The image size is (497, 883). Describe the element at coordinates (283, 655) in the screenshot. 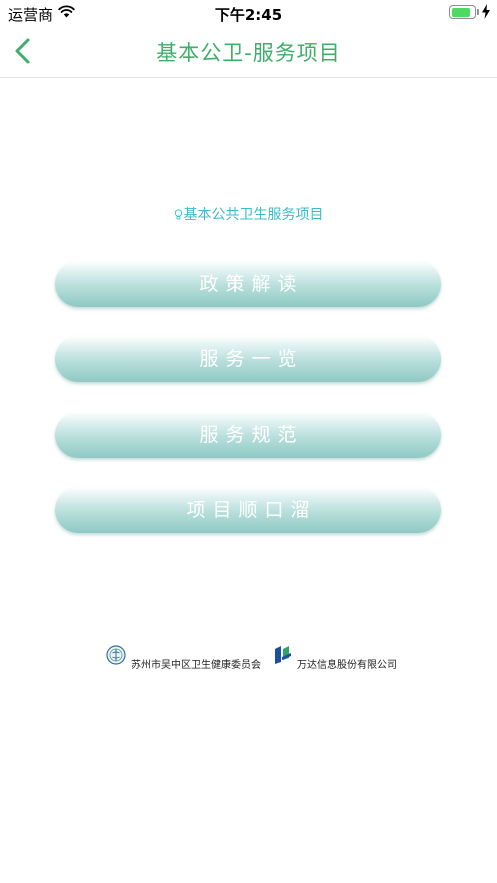

I see `company-logo-icon` at that location.